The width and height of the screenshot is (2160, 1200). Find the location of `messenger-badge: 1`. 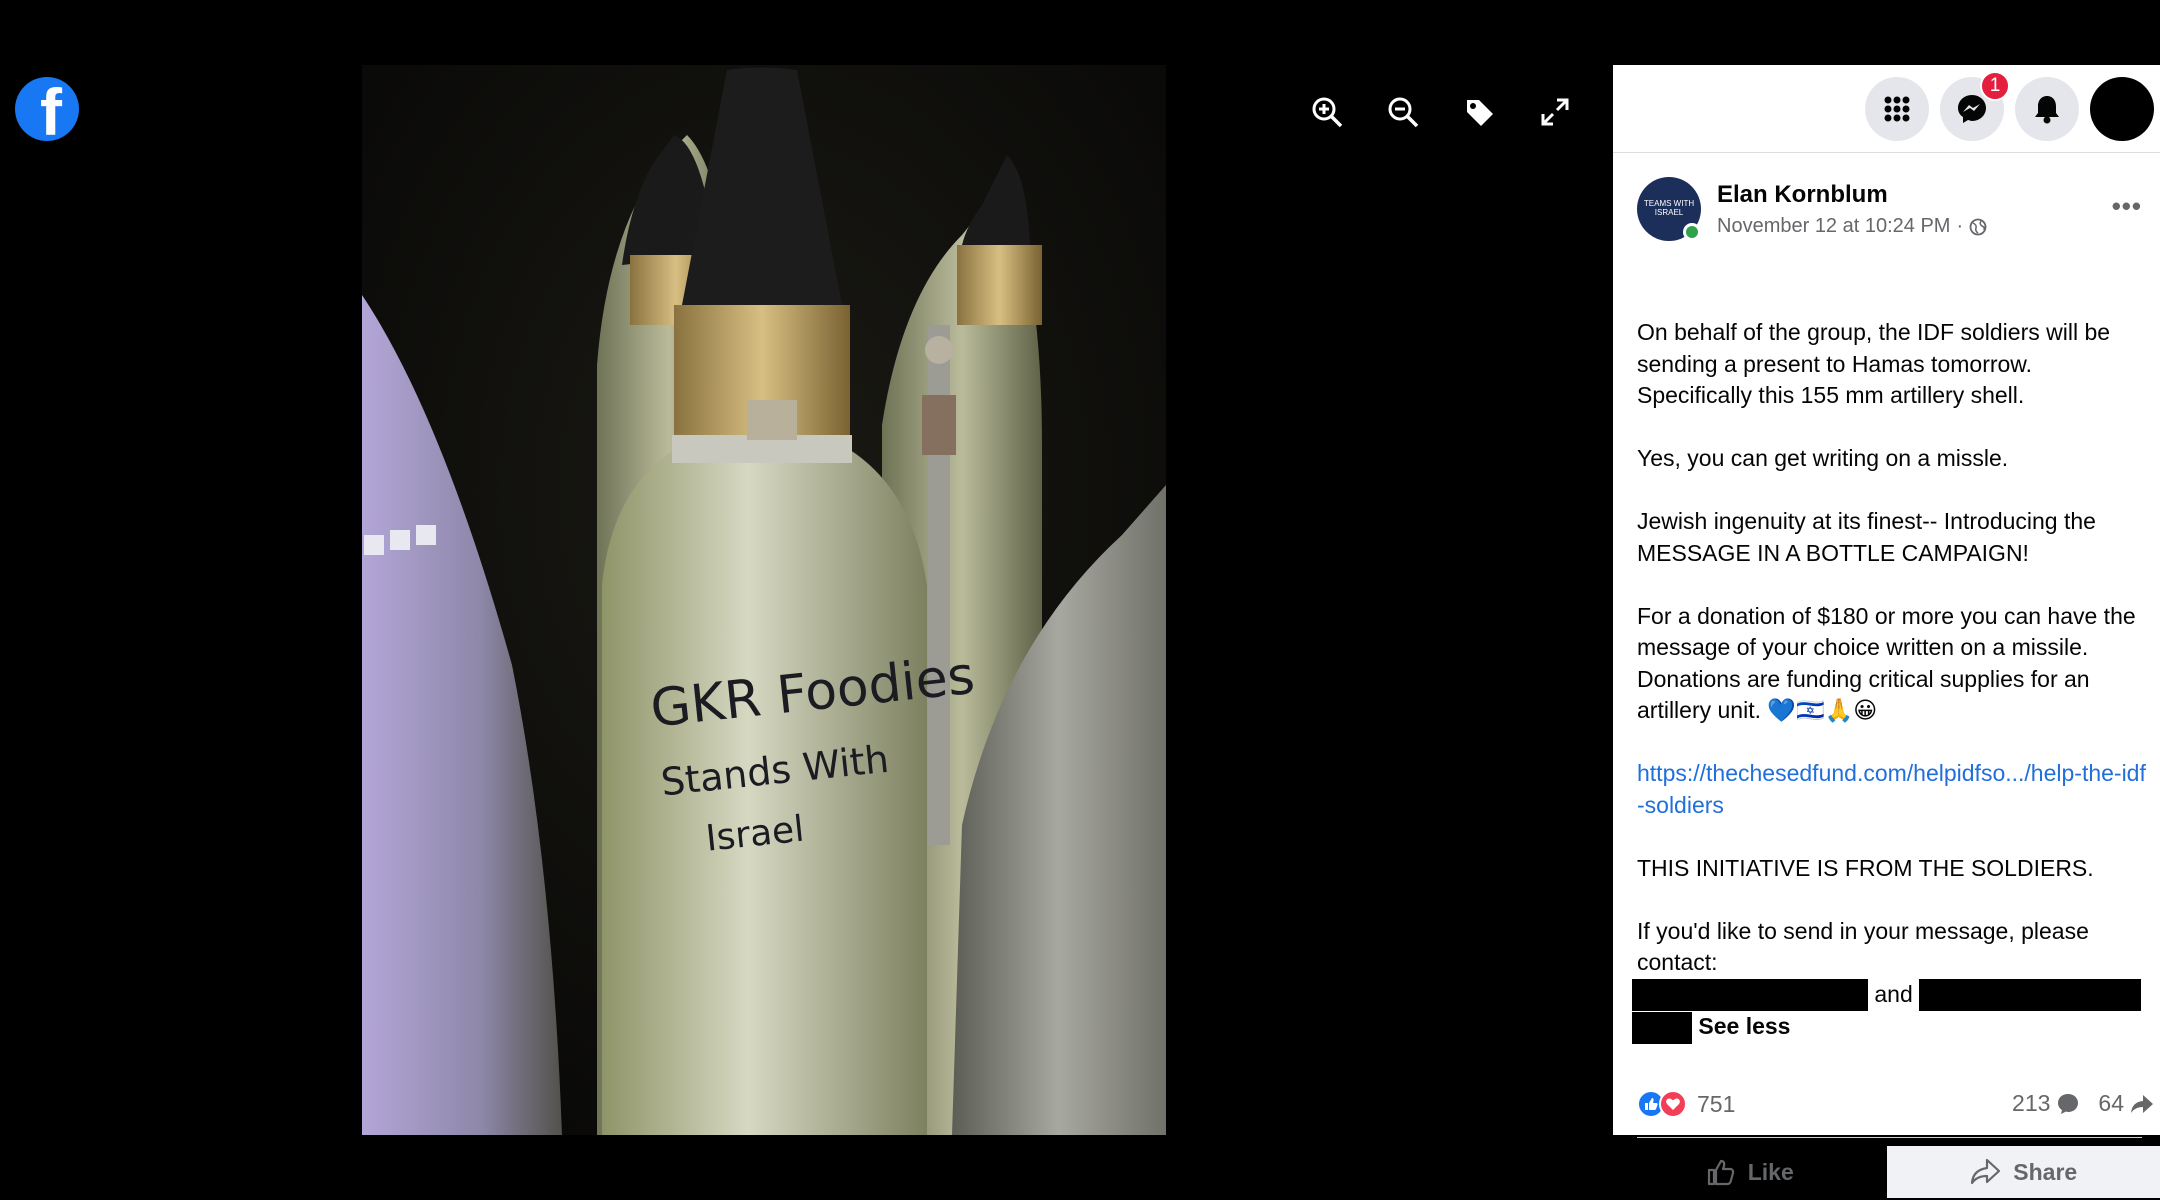

messenger-badge: 1 is located at coordinates (1995, 86).